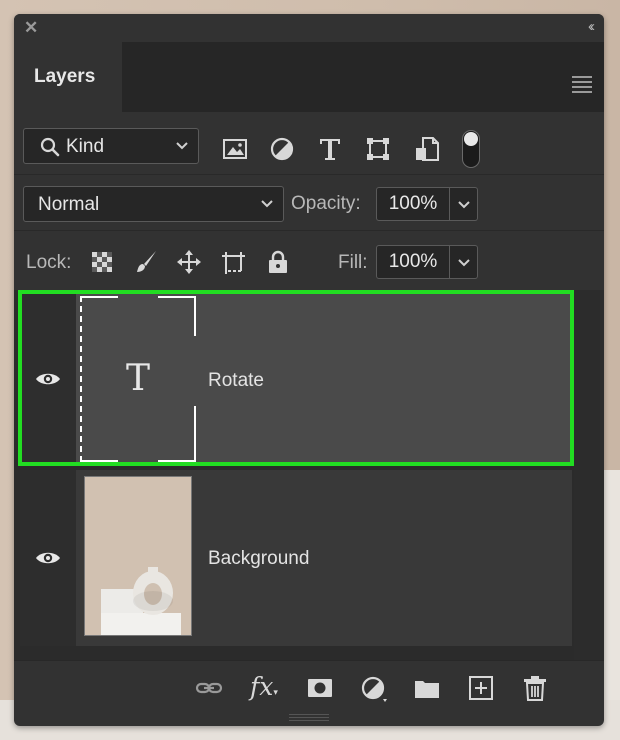 The height and width of the screenshot is (740, 620). I want to click on fill-field: 100%, so click(413, 262).